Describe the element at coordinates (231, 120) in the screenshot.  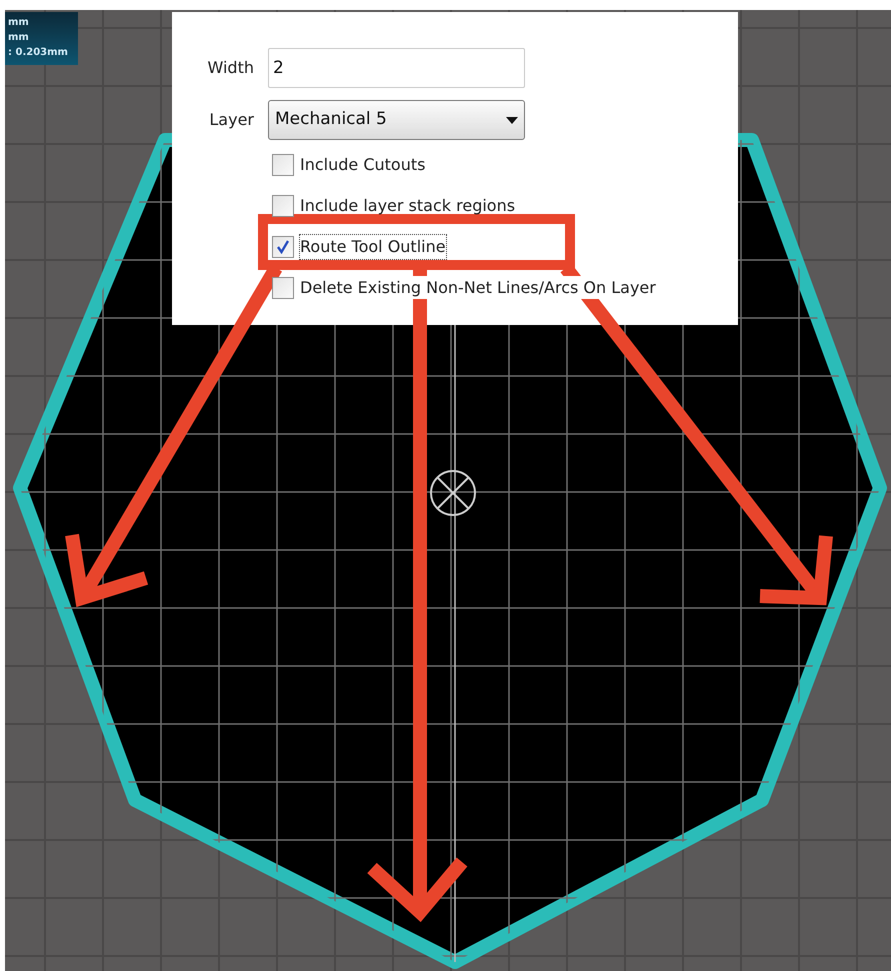
I see `layer-label: Layer` at that location.